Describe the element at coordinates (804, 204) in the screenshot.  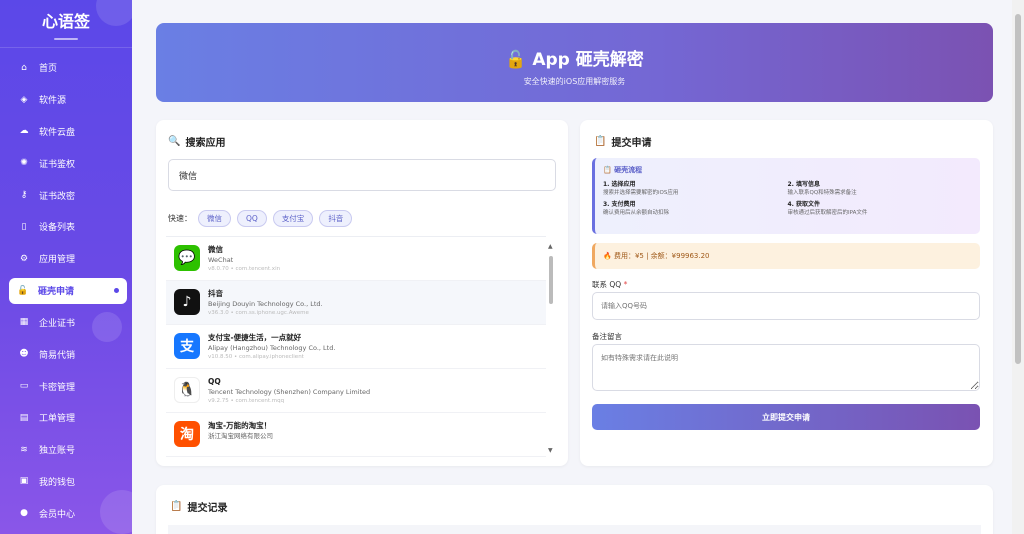
I see `step-title: 4. 获取文件` at that location.